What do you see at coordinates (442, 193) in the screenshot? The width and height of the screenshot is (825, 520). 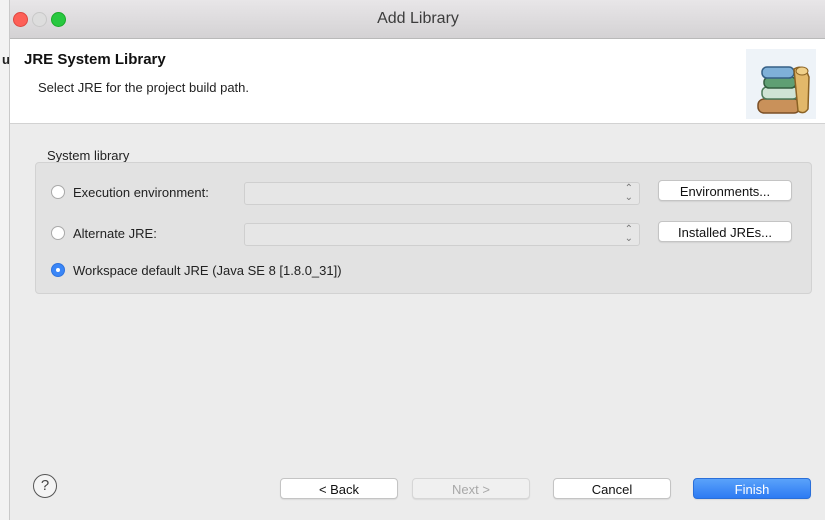 I see `execution-environment-combo: ⌃ ⌄` at bounding box center [442, 193].